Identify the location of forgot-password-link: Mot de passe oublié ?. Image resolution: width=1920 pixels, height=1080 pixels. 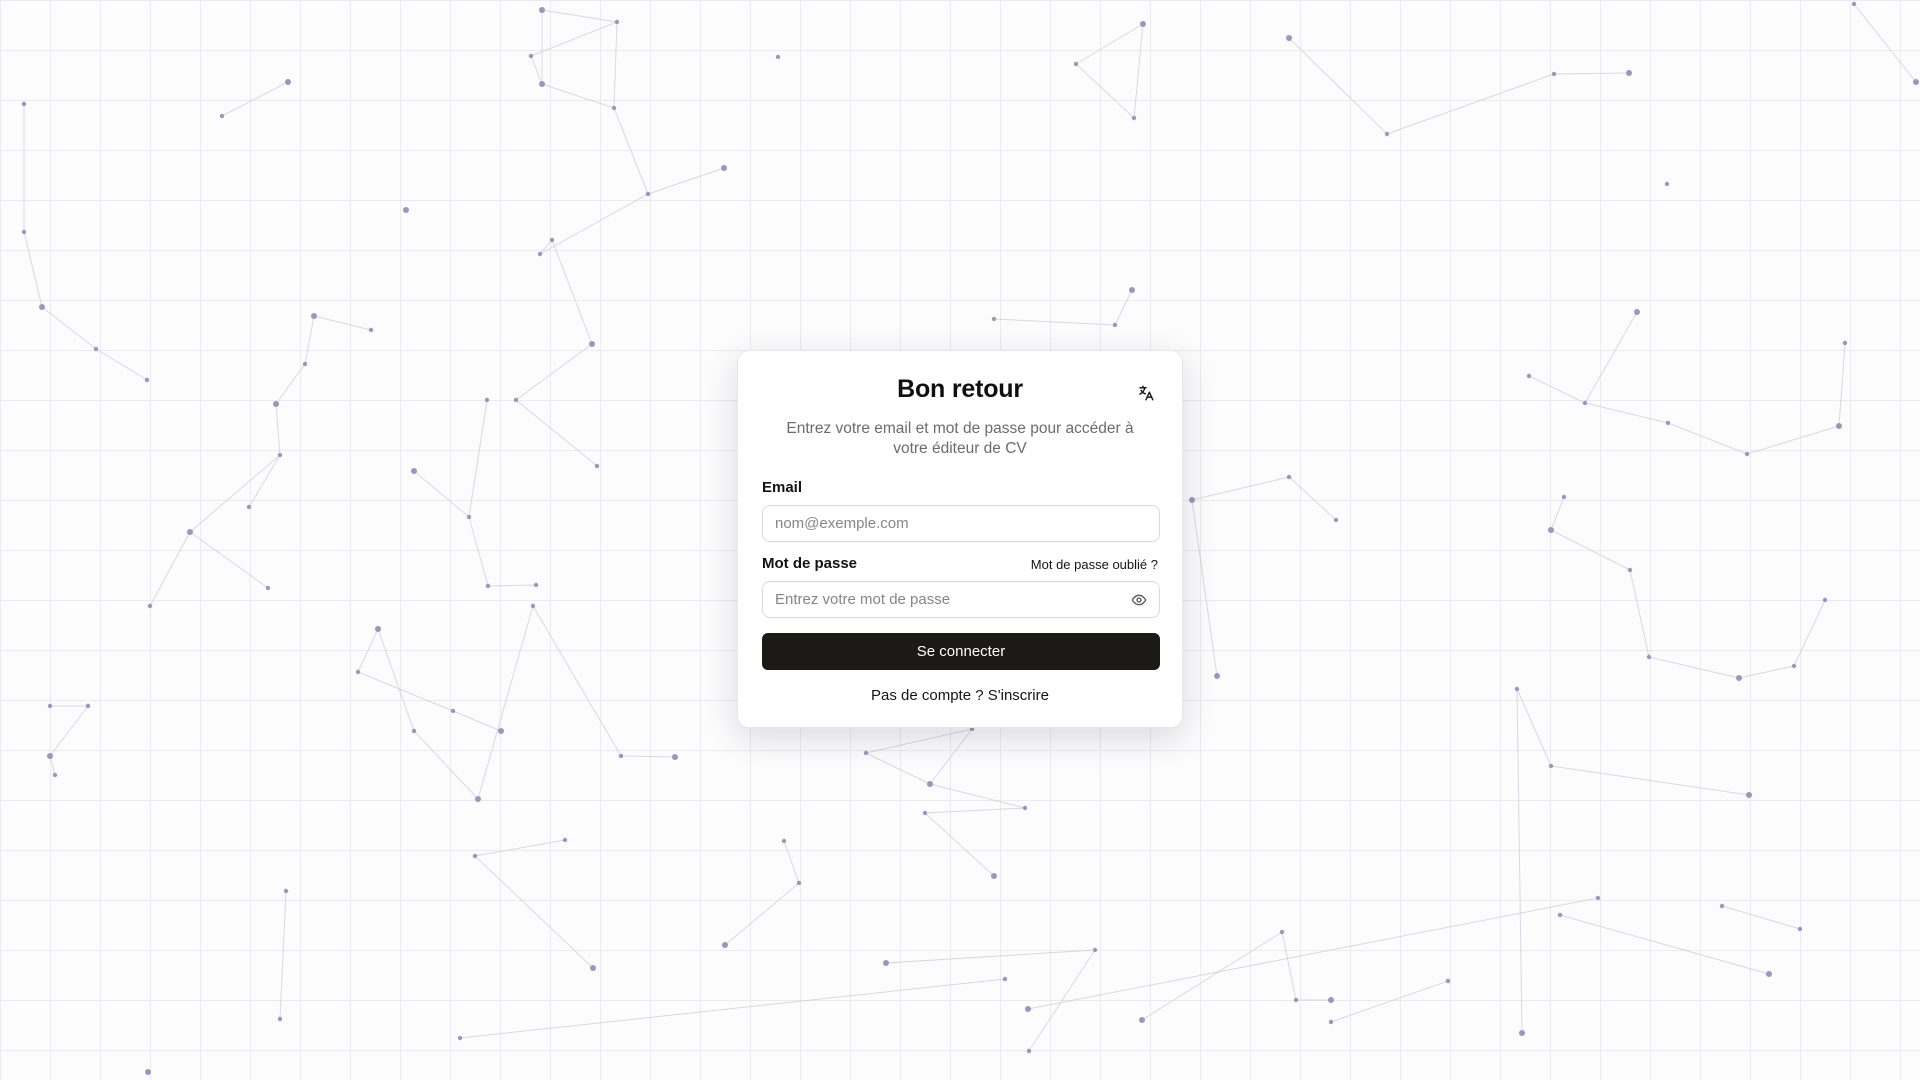
(1094, 564).